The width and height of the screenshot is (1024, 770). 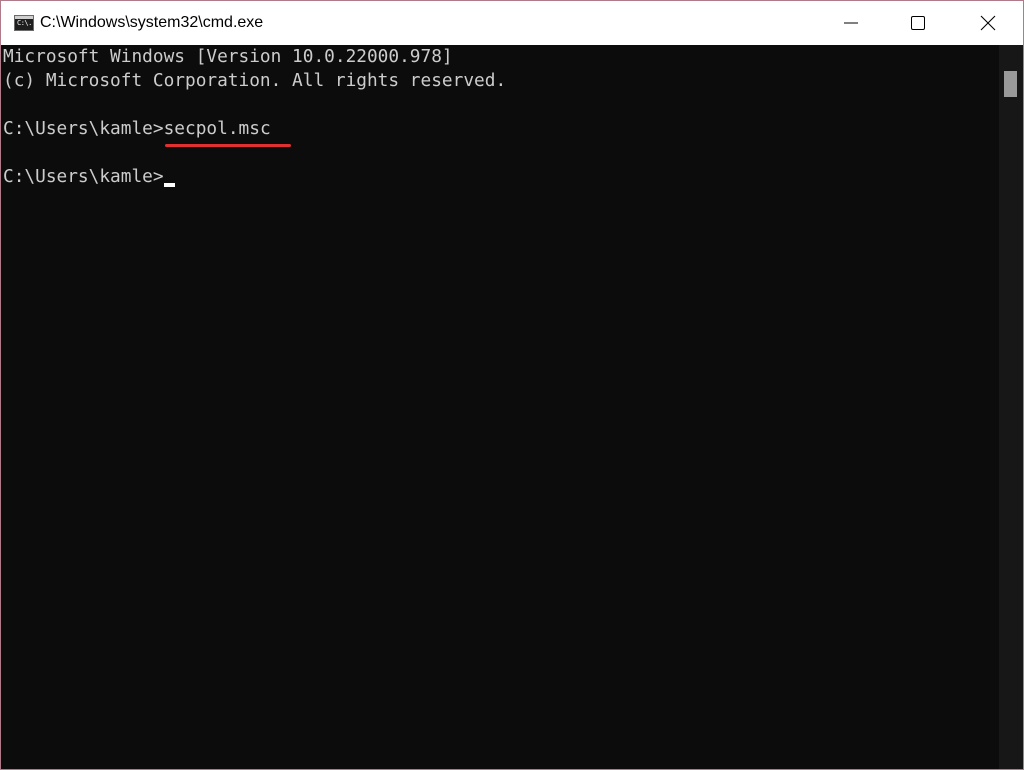 I want to click on close-button, so click(x=988, y=23).